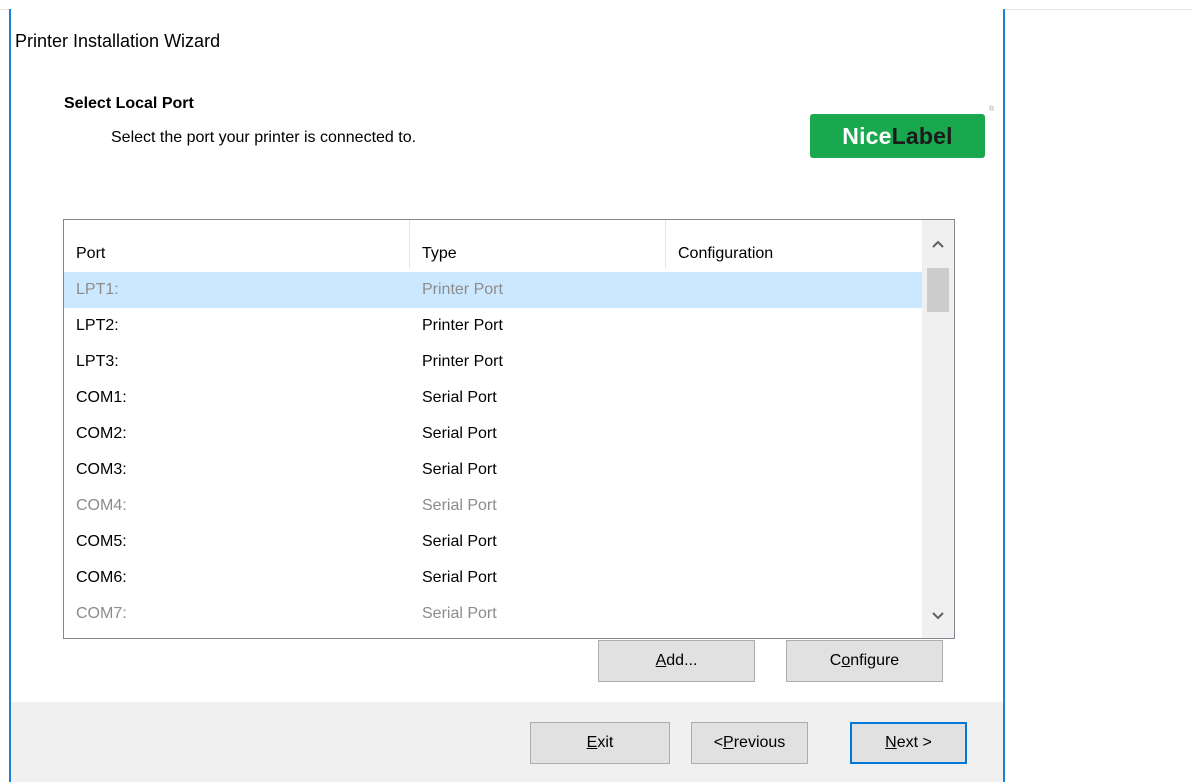 This screenshot has height=782, width=1192. Describe the element at coordinates (97, 325) in the screenshot. I see `port-name: LPT2:` at that location.